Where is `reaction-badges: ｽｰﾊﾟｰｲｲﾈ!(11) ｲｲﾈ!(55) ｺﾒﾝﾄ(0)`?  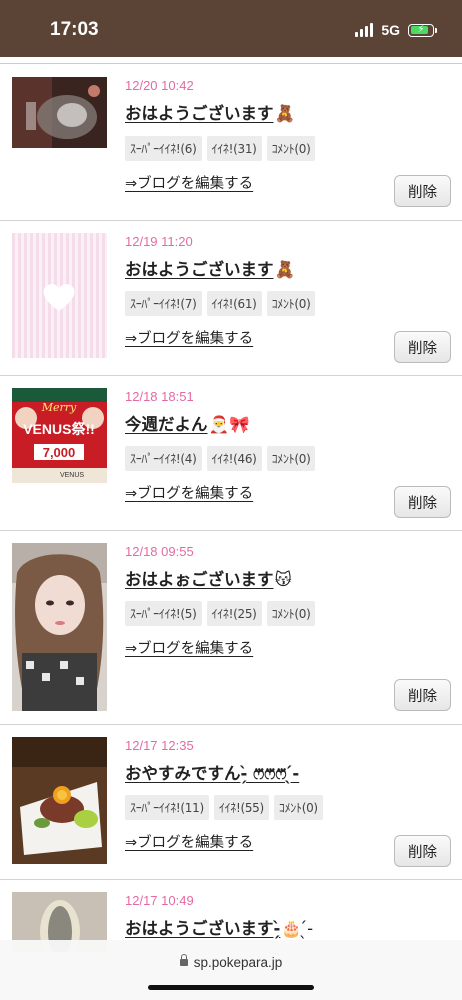
reaction-badges: ｽｰﾊﾟｰｲｲﾈ!(11) ｲｲﾈ!(55) ｺﾒﾝﾄ(0) is located at coordinates (224, 807).